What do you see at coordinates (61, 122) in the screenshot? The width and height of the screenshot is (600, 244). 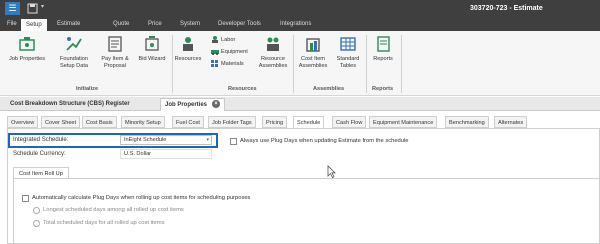 I see `tab-cover-sheet: Cover Sheet` at bounding box center [61, 122].